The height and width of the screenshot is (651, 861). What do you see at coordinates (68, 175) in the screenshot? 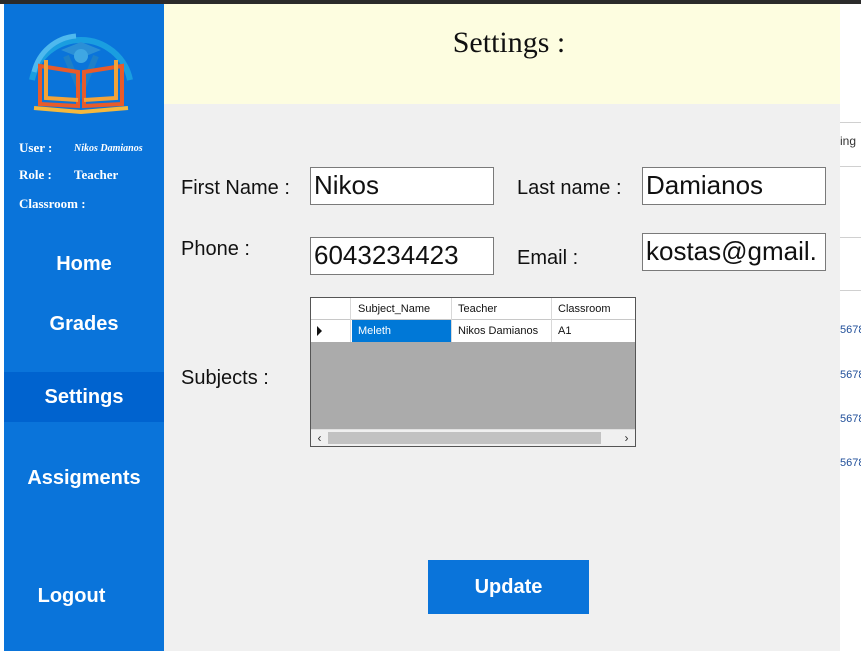
I see `role-row: Role : Teacher` at bounding box center [68, 175].